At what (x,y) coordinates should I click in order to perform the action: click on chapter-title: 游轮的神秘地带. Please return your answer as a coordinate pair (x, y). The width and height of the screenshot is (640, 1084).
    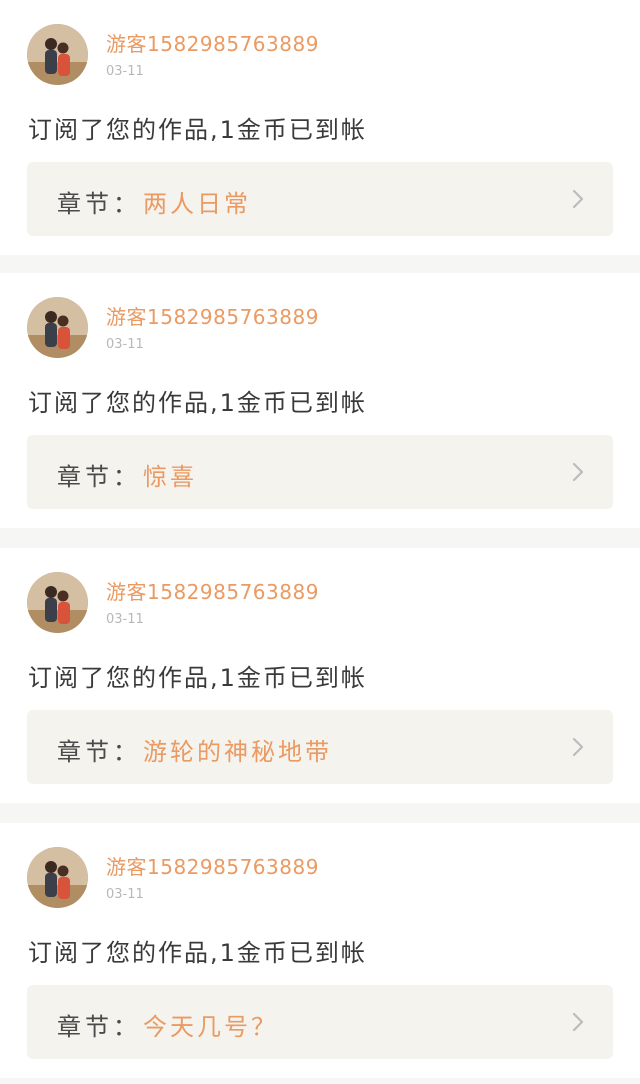
    Looking at the image, I should click on (237, 752).